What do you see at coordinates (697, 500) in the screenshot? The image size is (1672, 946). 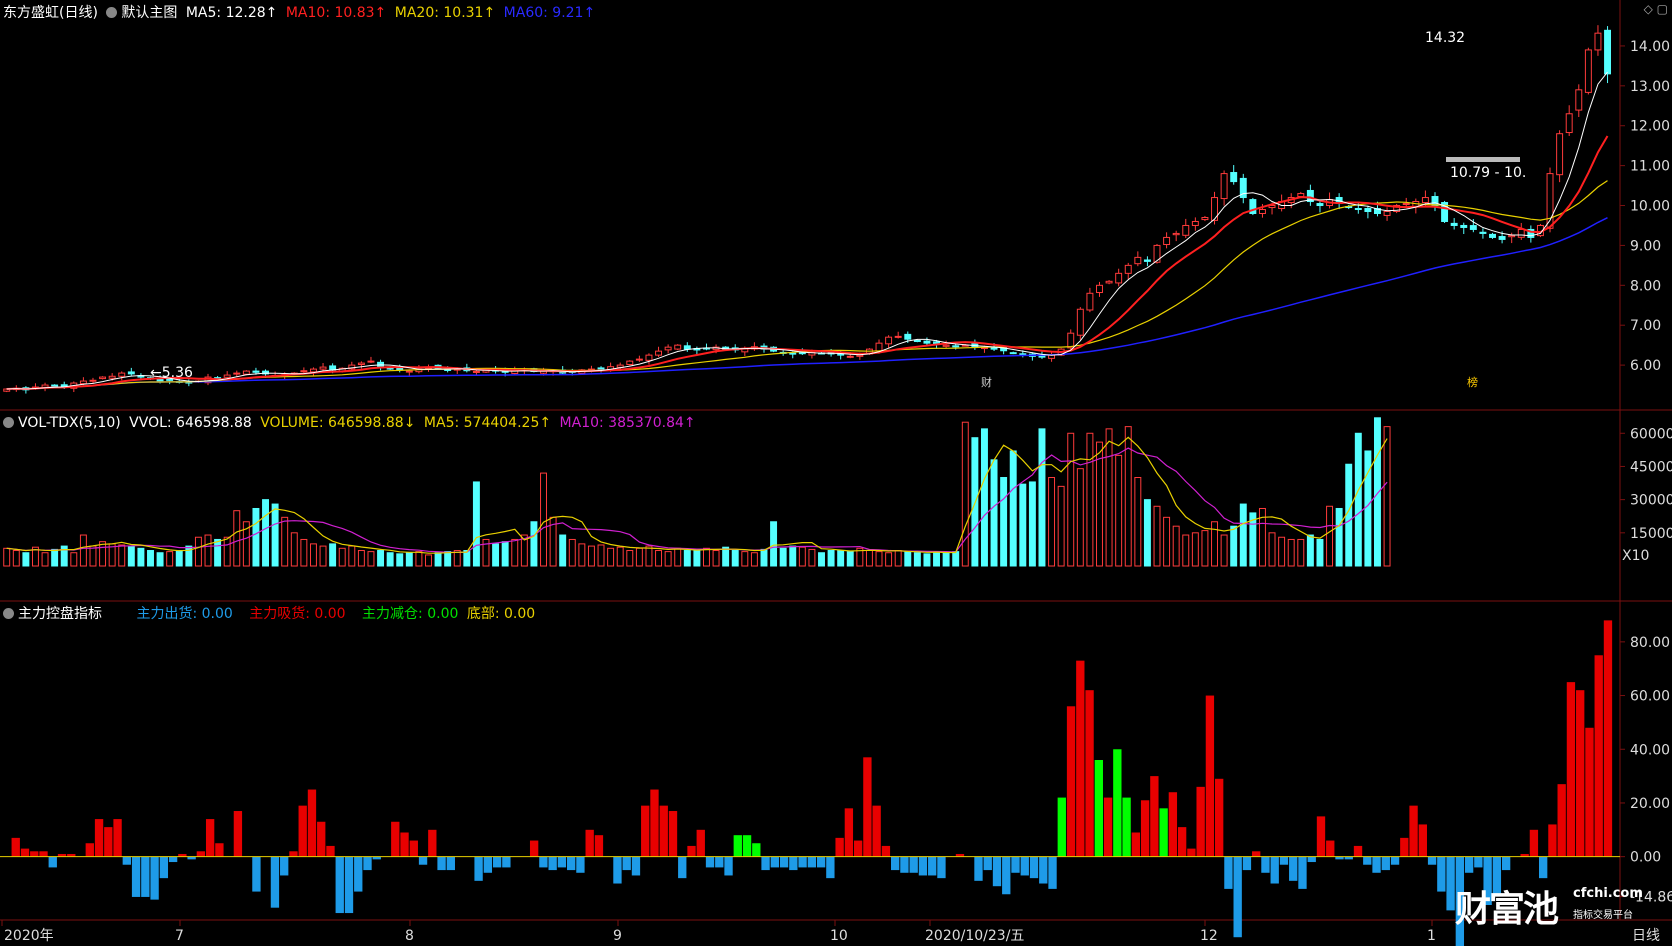 I see `volume-ma10-line` at bounding box center [697, 500].